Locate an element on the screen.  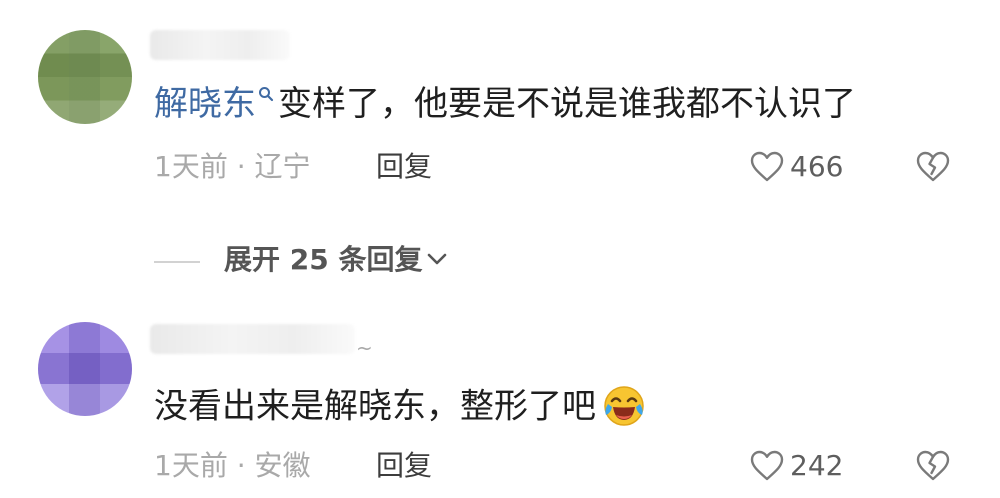
comment-text: 没看出来是解晓东，整形了吧 is located at coordinates (400, 408).